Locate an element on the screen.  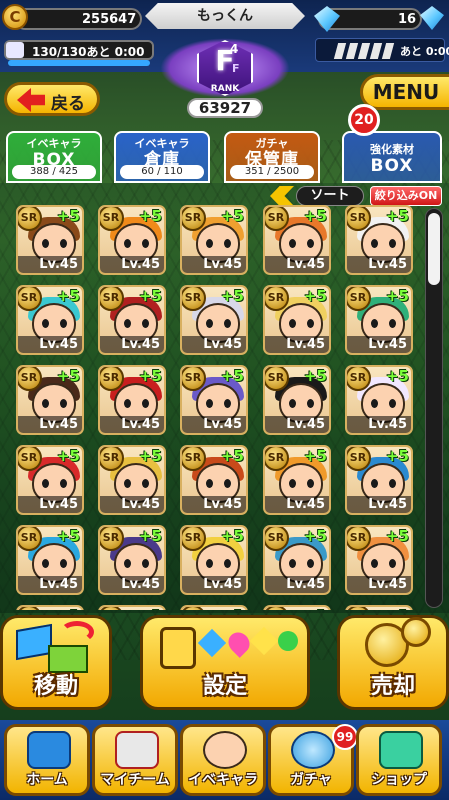
move-button: 移動 is located at coordinates (56, 662).